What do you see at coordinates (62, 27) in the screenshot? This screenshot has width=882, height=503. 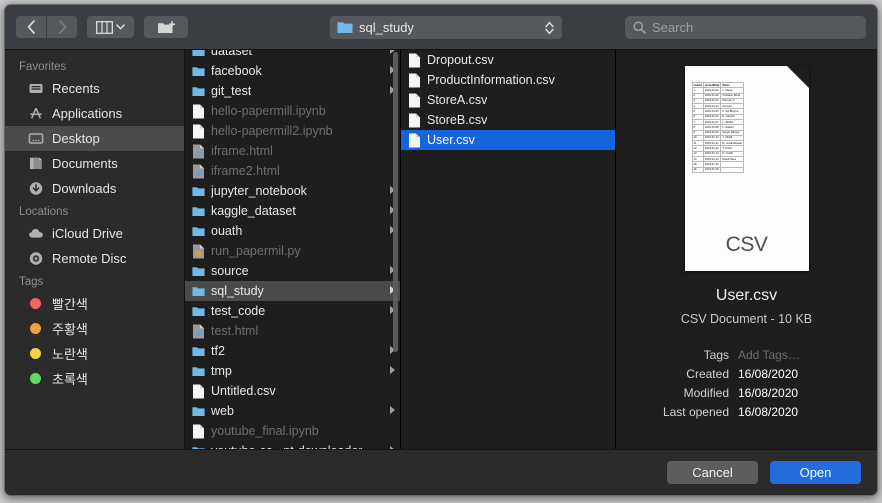 I see `forward-button` at bounding box center [62, 27].